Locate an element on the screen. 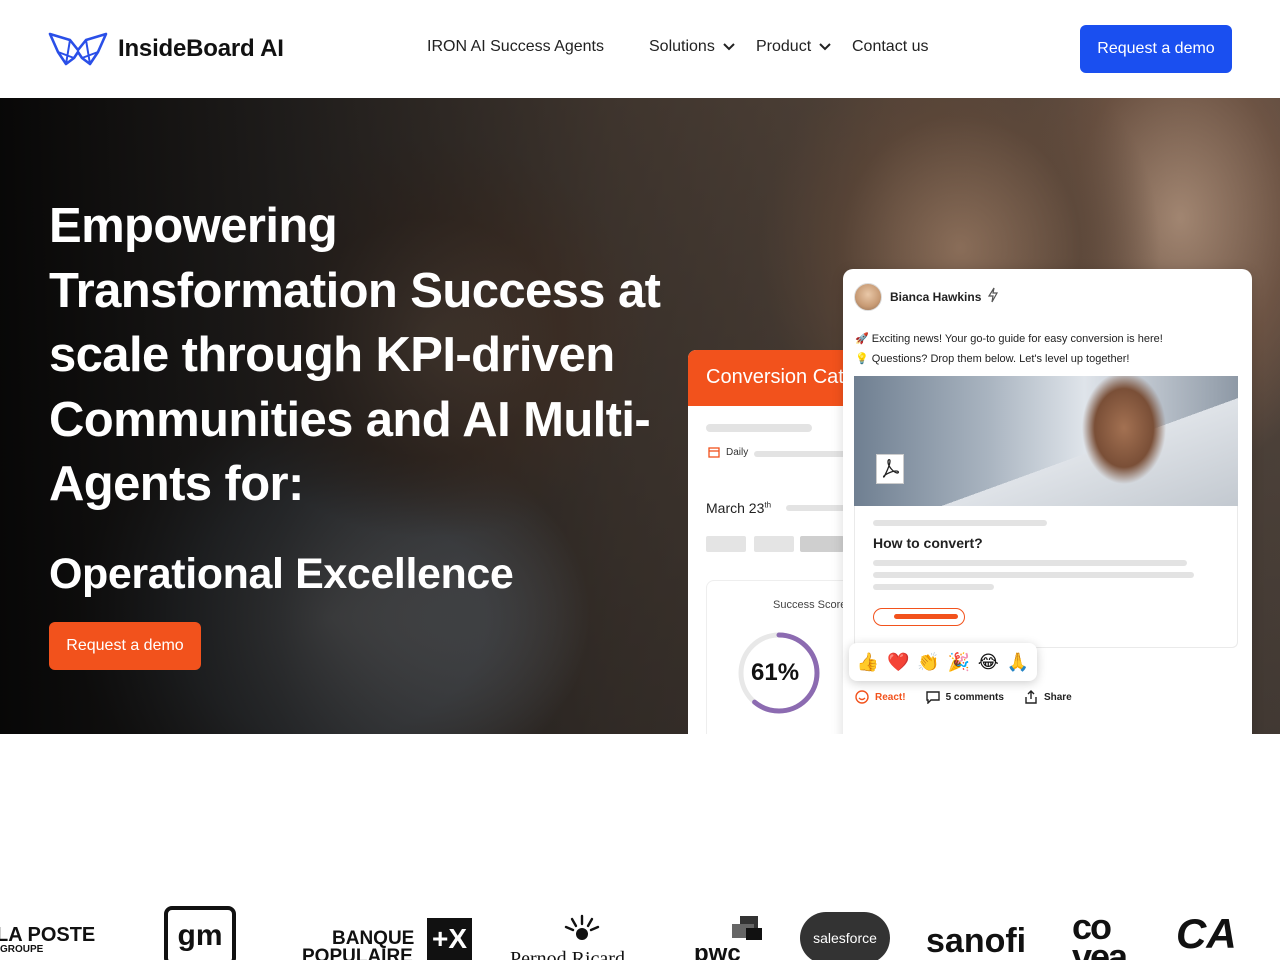 Image resolution: width=1280 pixels, height=960 pixels. frequency-selector: Daily is located at coordinates (728, 452).